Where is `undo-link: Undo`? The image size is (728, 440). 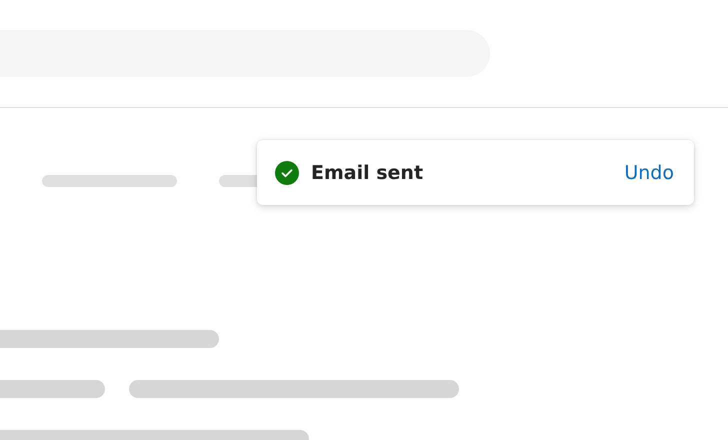 undo-link: Undo is located at coordinates (649, 173).